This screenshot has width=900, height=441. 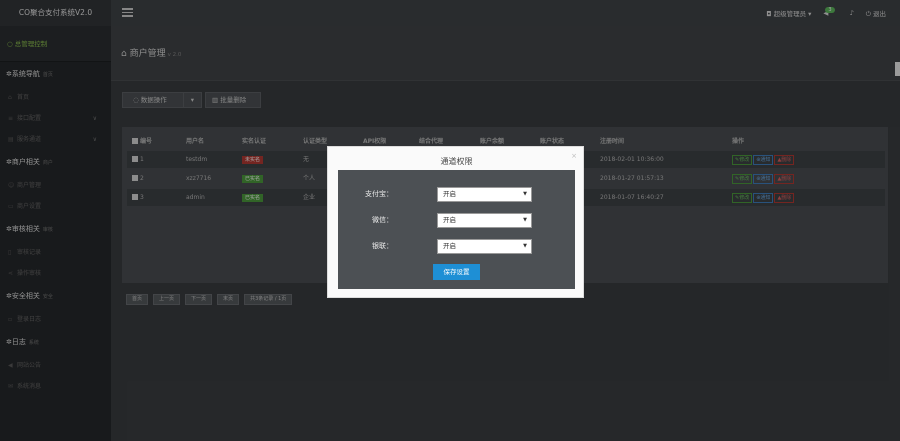 What do you see at coordinates (449, 194) in the screenshot?
I see `alipay-value: 开启` at bounding box center [449, 194].